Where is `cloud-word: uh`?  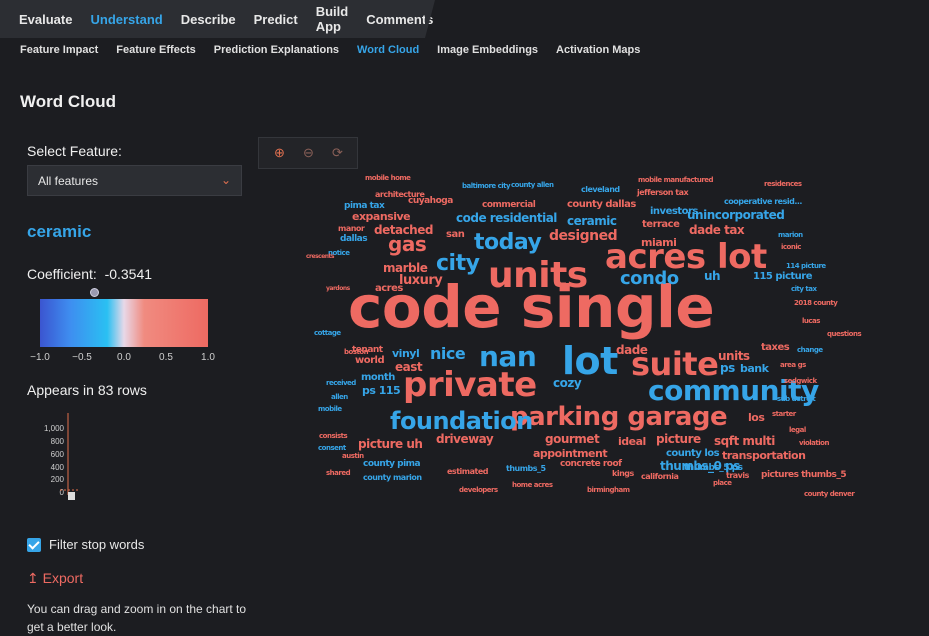
cloud-word: uh is located at coordinates (712, 276).